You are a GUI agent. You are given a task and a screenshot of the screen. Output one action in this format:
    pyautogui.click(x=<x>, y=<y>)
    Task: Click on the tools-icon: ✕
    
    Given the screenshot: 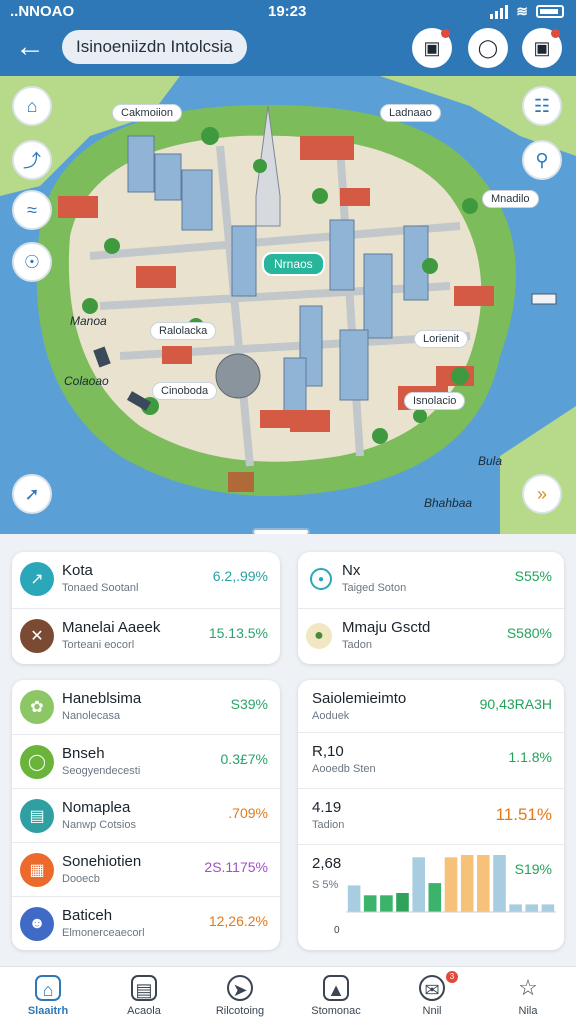 What is the action you would take?
    pyautogui.click(x=37, y=636)
    